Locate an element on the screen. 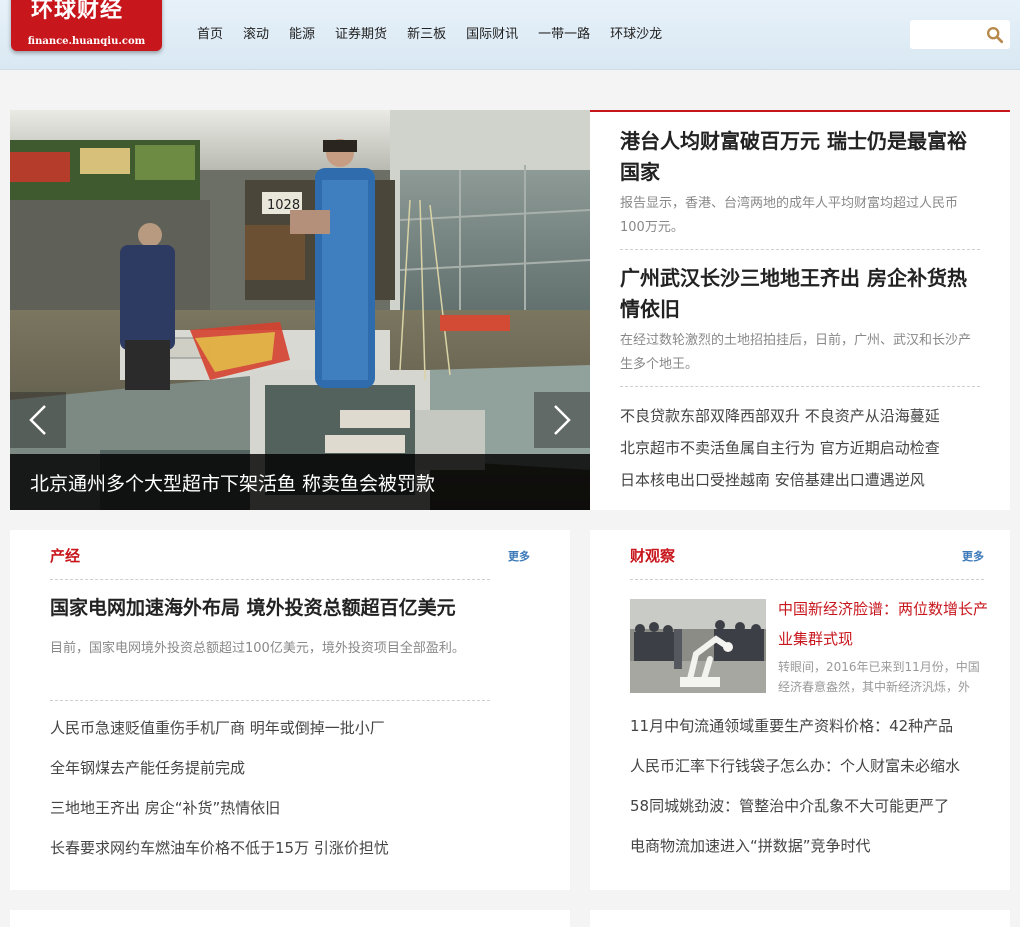 The width and height of the screenshot is (1020, 927). slider-caption-bar: 北京通州多个大型超市下架活鱼 称卖鱼会被罚款 is located at coordinates (300, 482).